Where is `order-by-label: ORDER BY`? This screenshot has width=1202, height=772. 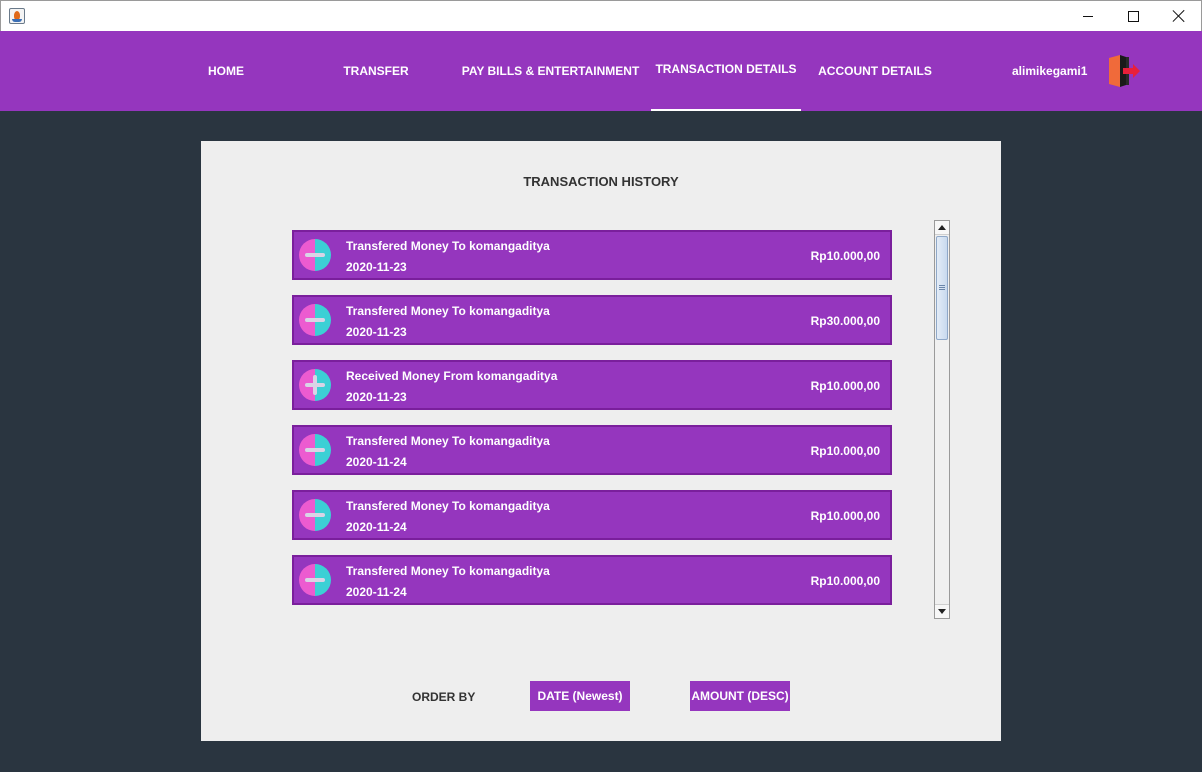
order-by-label: ORDER BY is located at coordinates (444, 697).